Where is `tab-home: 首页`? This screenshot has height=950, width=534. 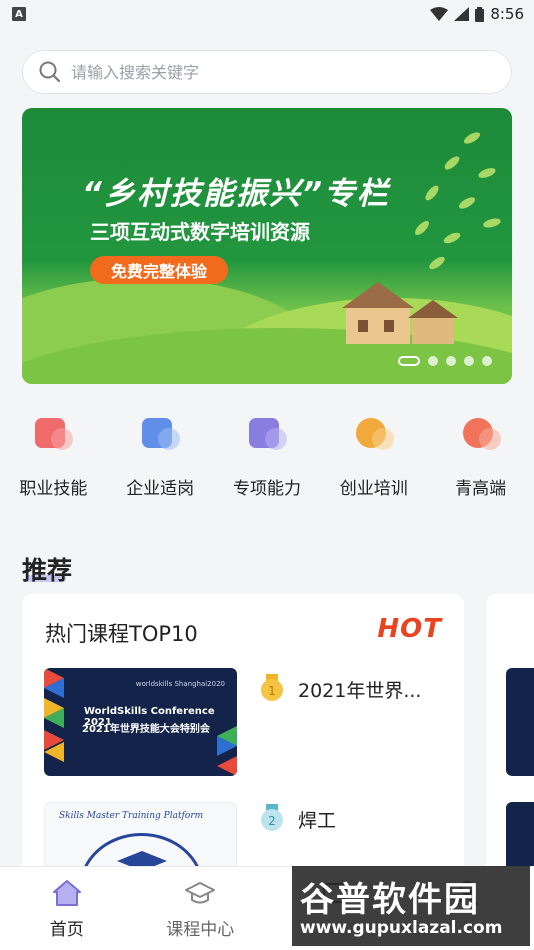 tab-home: 首页 is located at coordinates (67, 908).